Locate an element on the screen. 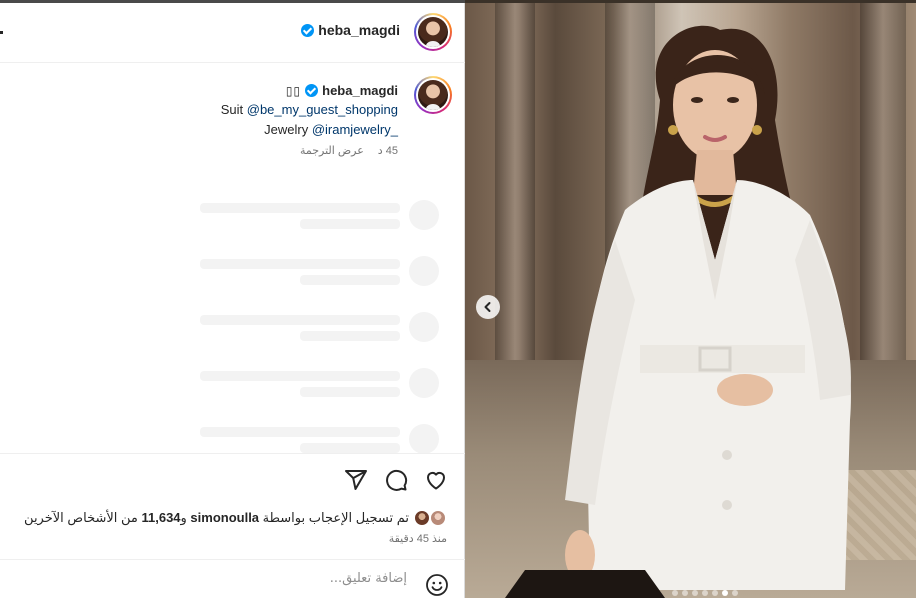  emoji-icon is located at coordinates (437, 585).